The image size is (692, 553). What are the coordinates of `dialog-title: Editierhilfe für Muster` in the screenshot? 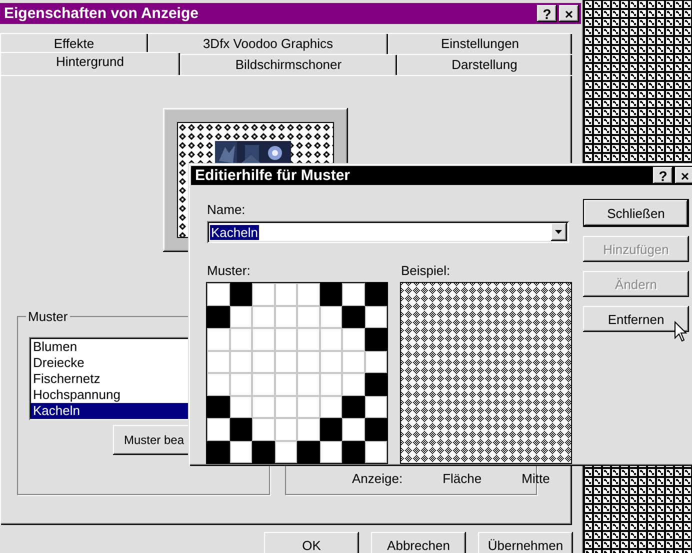 It's located at (273, 175).